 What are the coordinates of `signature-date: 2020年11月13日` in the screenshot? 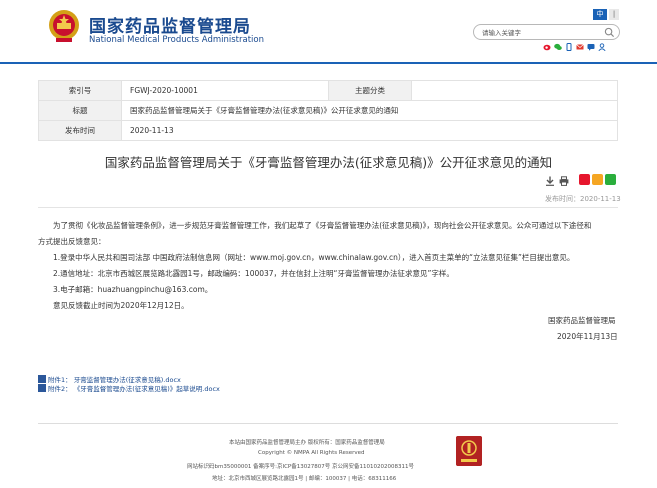 It's located at (587, 336).